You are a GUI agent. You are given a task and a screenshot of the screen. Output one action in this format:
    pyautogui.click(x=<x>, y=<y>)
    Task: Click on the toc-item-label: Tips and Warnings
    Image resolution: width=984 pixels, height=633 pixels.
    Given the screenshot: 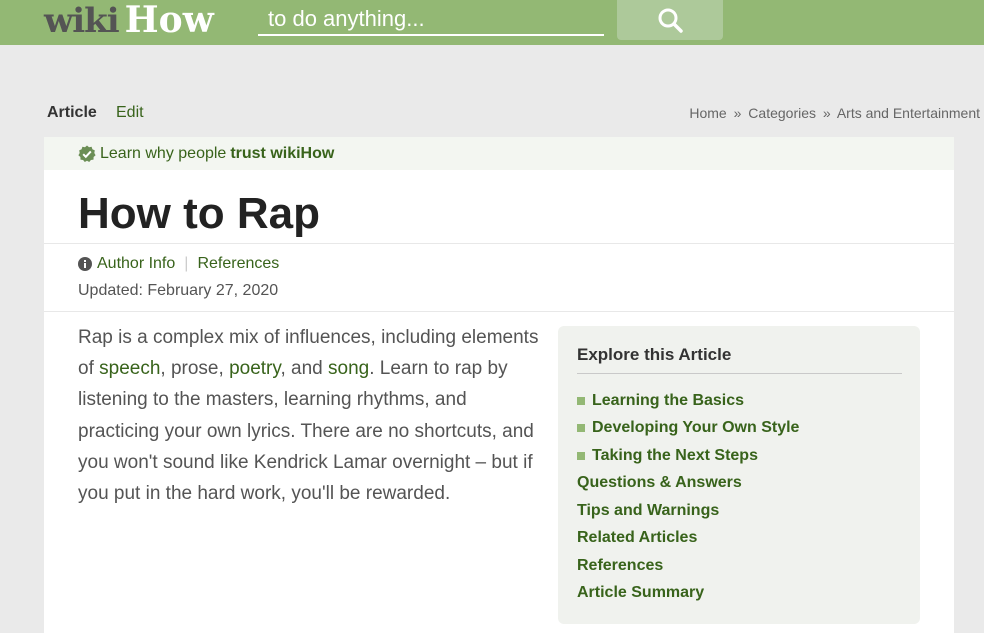 What is the action you would take?
    pyautogui.click(x=648, y=510)
    